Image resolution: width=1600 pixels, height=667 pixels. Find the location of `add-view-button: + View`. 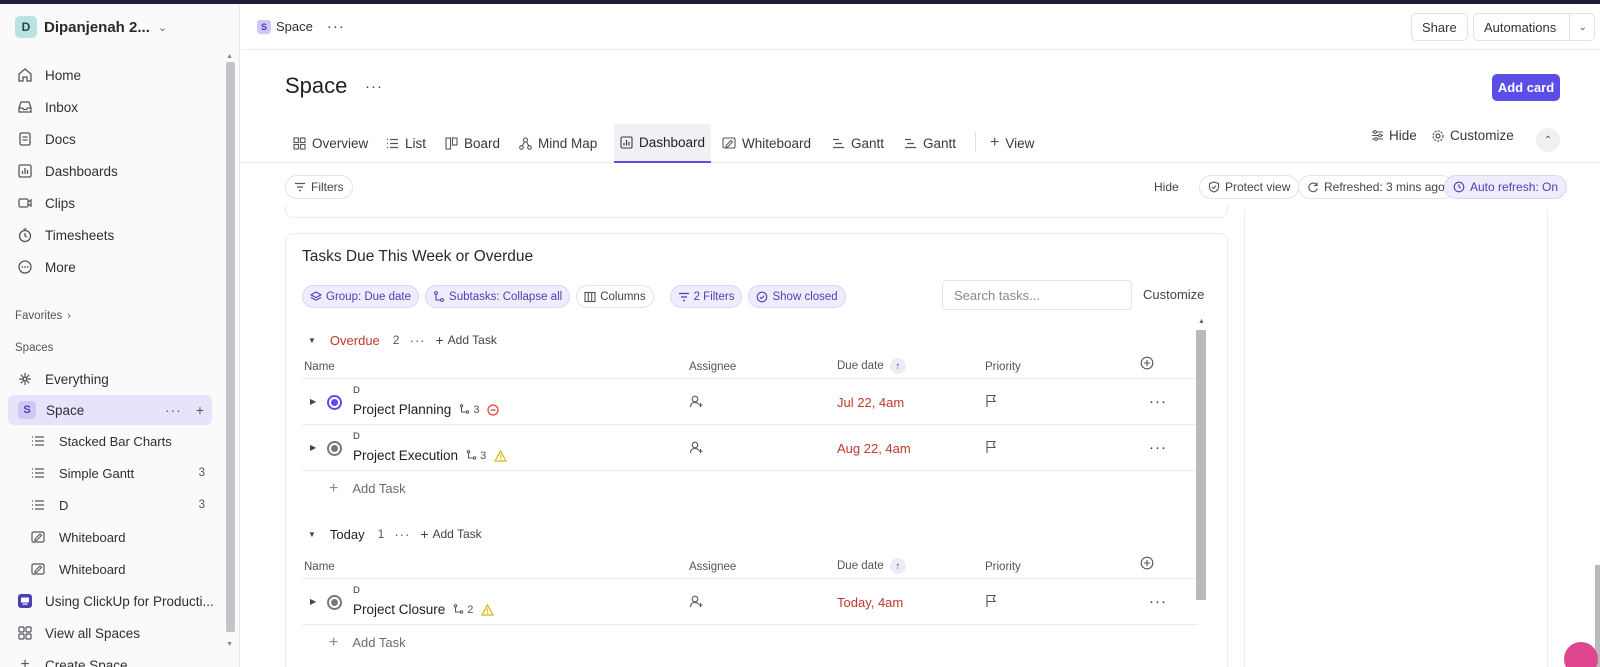

add-view-button: + View is located at coordinates (1012, 143).